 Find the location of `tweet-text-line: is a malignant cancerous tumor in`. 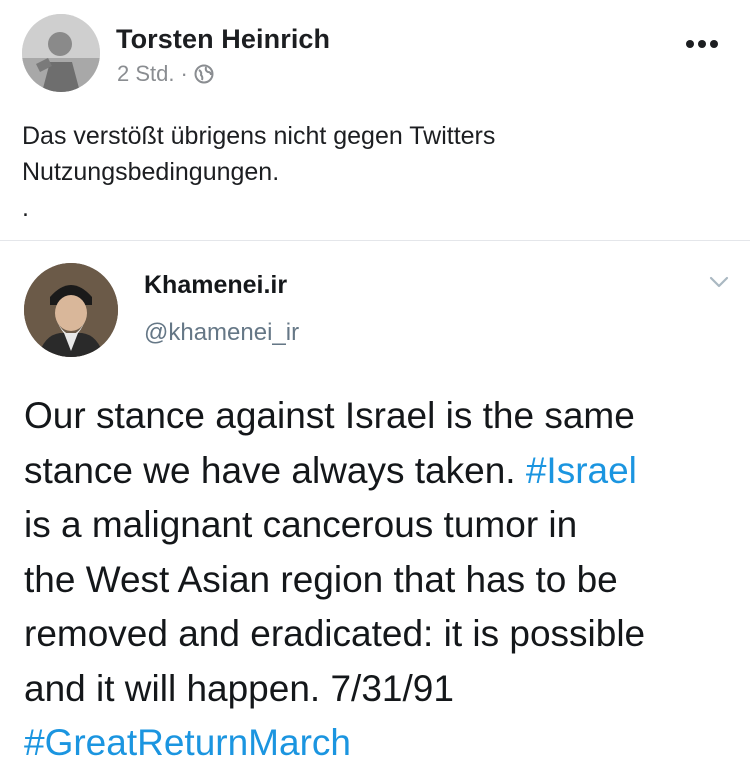

tweet-text-line: is a malignant cancerous tumor in is located at coordinates (301, 524).